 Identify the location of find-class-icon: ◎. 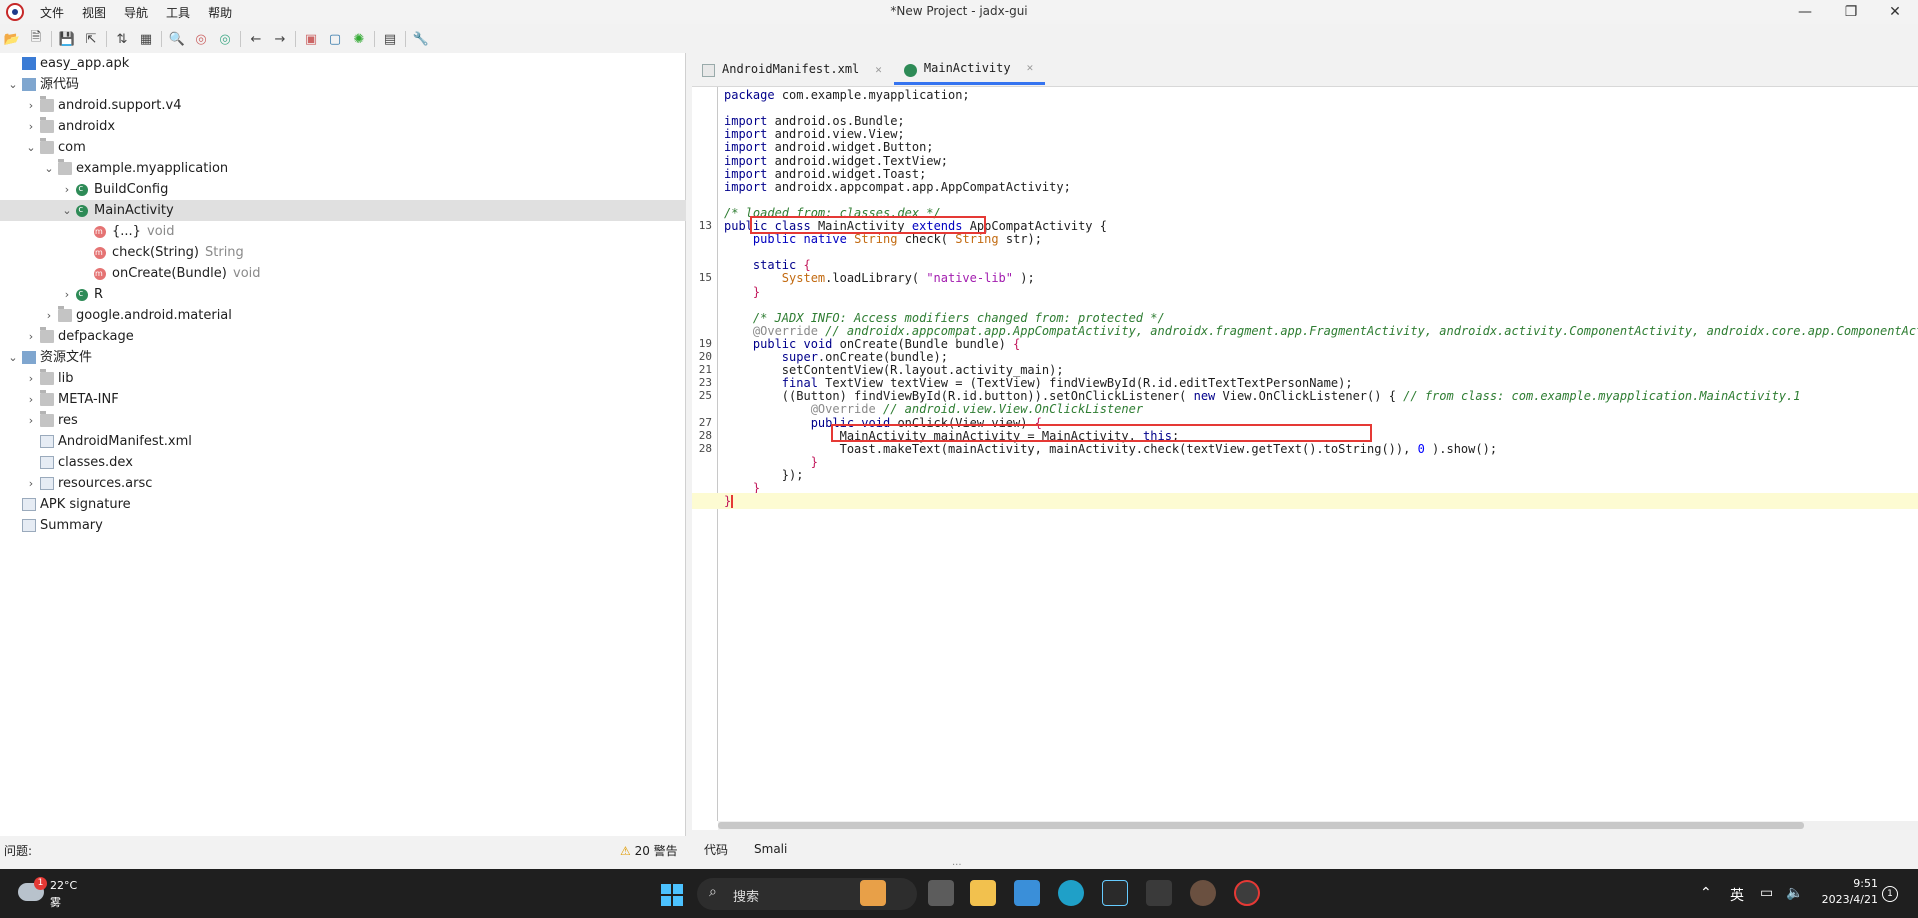
(201, 39).